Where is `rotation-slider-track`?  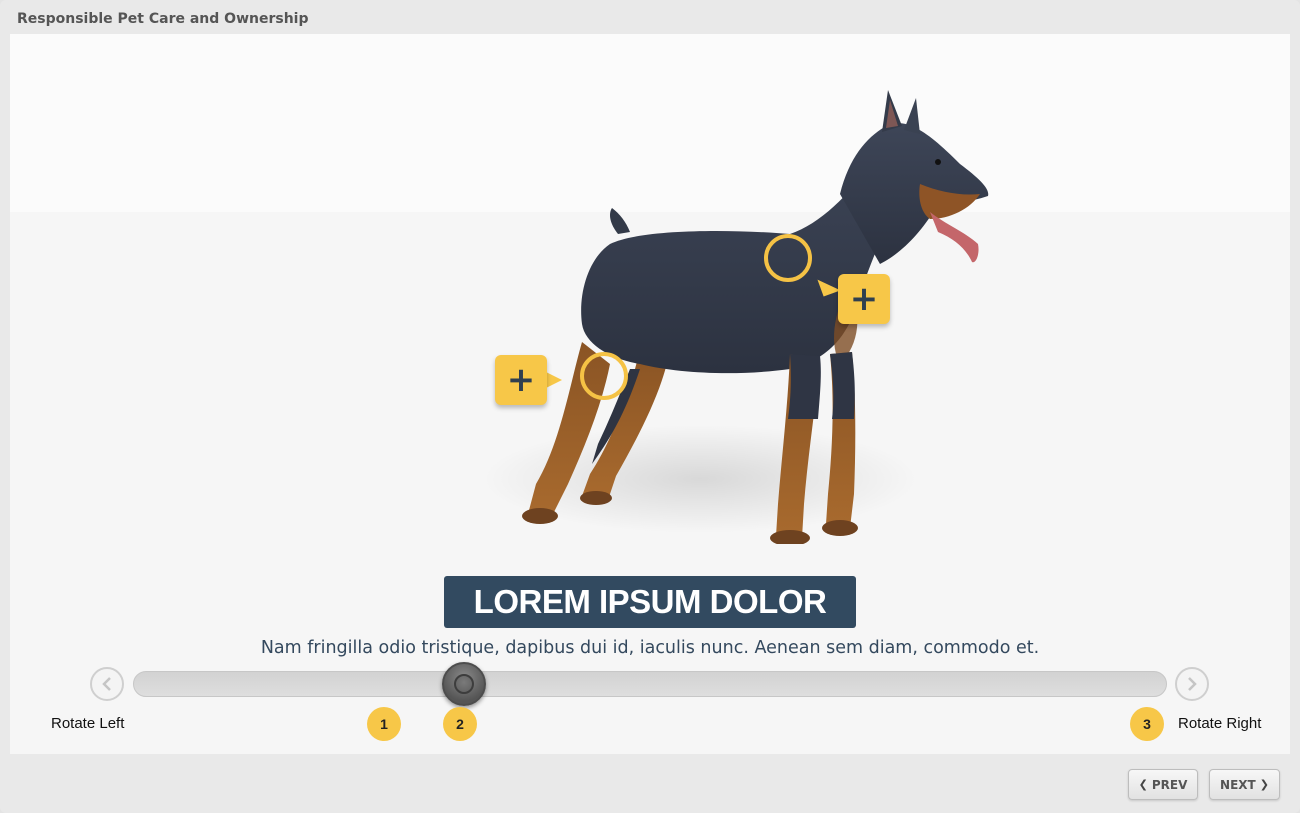 rotation-slider-track is located at coordinates (650, 684).